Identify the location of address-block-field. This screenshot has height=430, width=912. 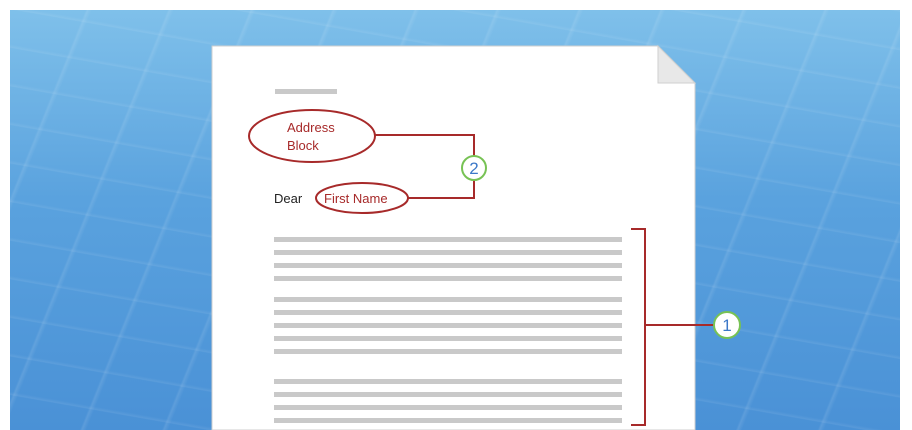
(312, 136).